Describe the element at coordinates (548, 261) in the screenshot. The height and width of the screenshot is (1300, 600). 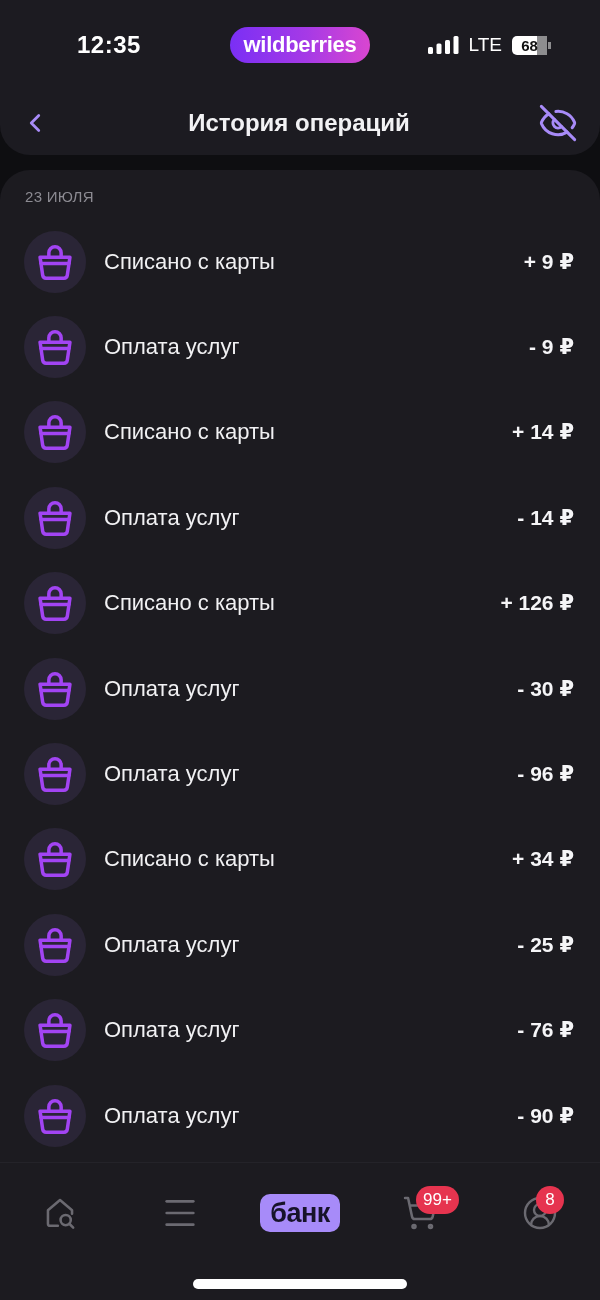
I see `operation-amount: + 9 ₽` at that location.